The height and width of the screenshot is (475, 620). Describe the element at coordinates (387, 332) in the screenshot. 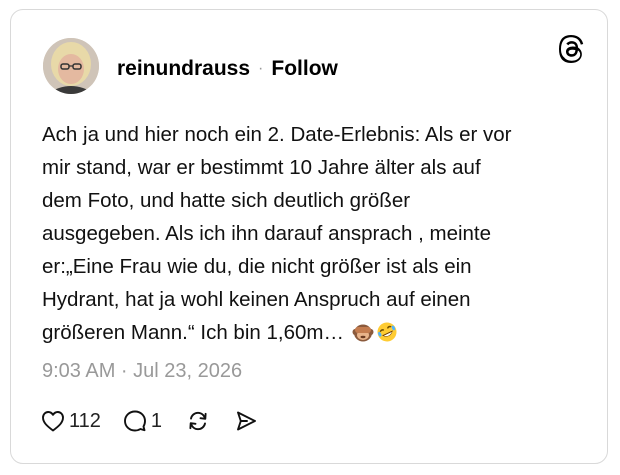

I see `rolling-on-floor-laughing-icon` at that location.